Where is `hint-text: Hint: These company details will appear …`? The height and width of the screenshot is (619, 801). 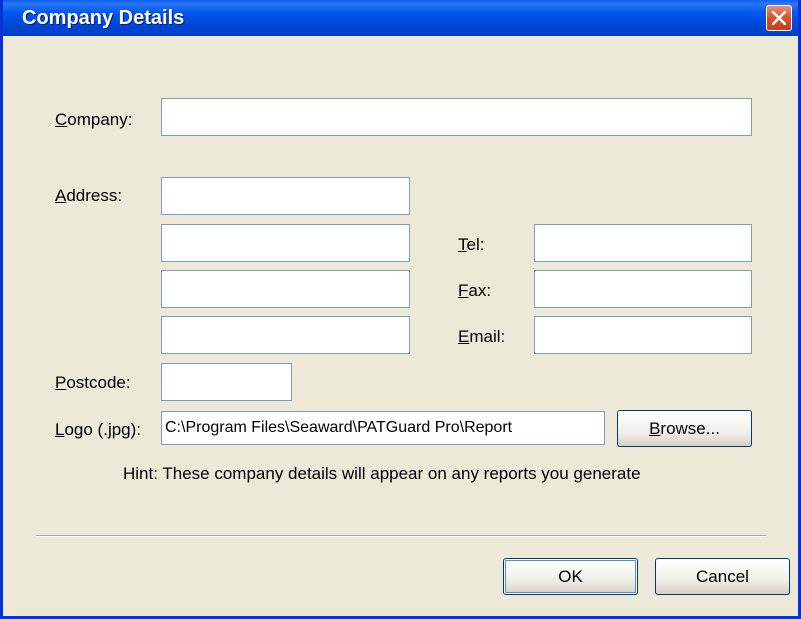 hint-text: Hint: These company details will appear … is located at coordinates (382, 473).